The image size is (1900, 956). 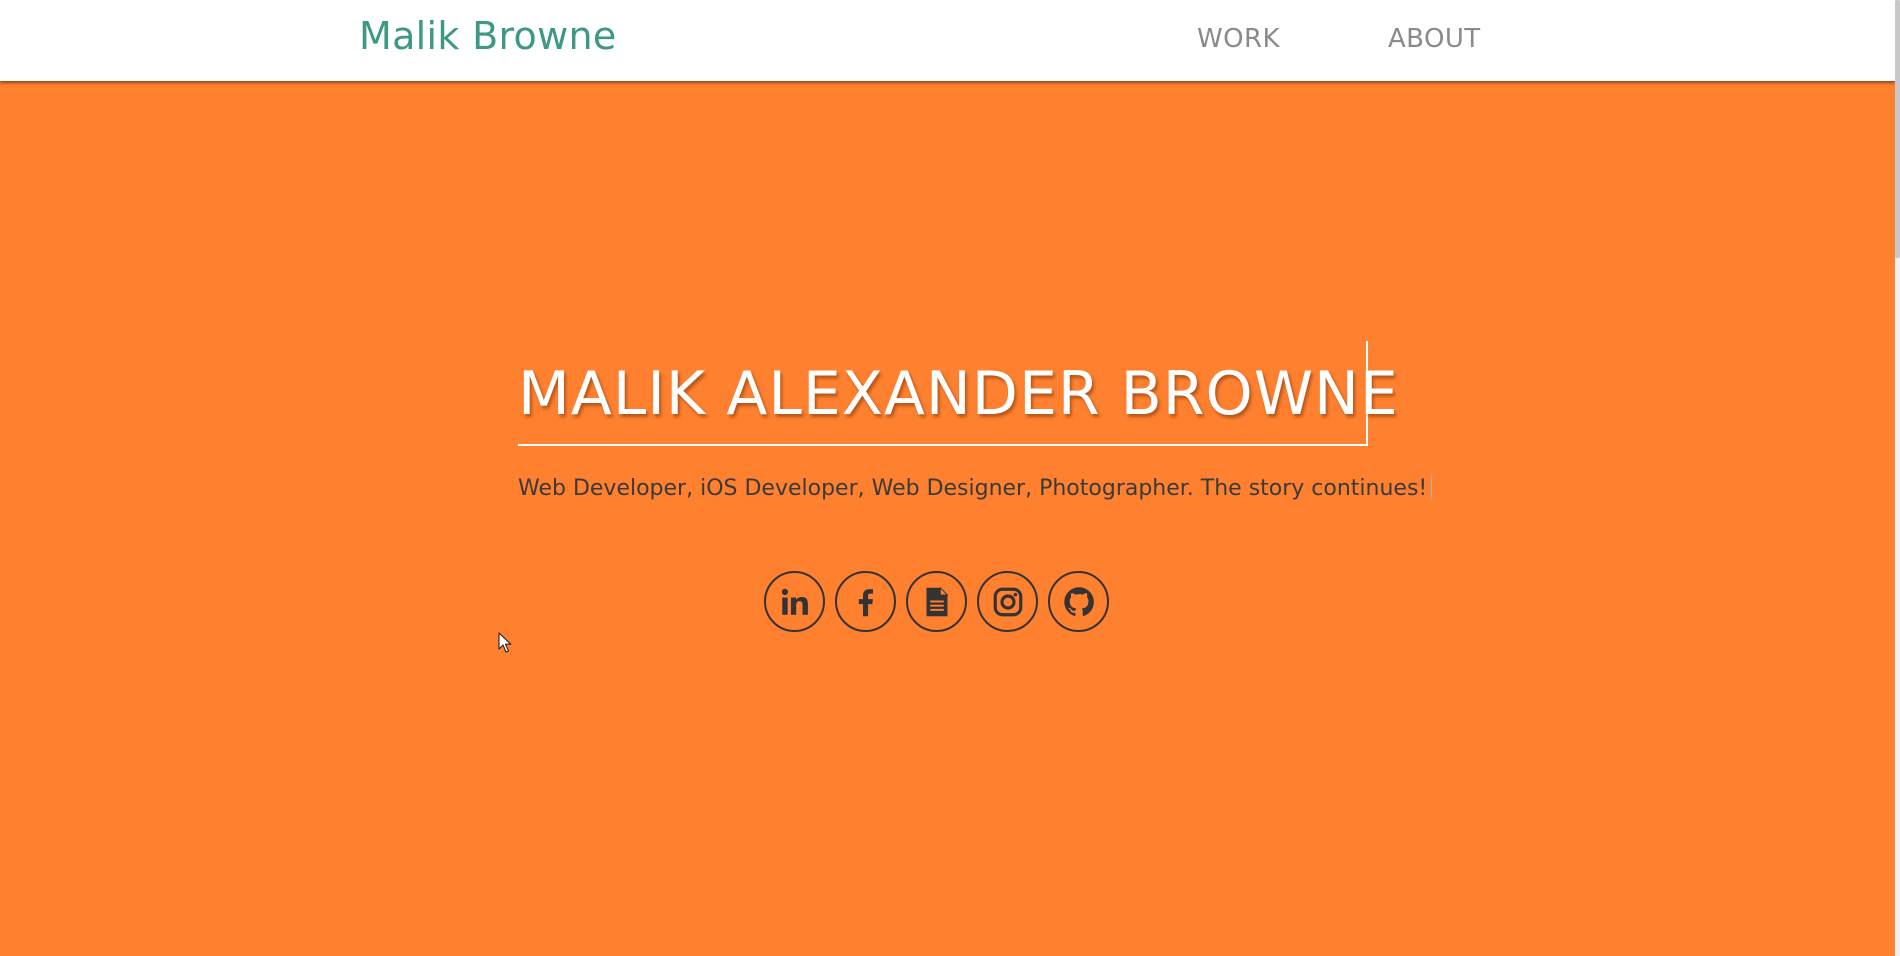 What do you see at coordinates (1897, 129) in the screenshot?
I see `scrollbar-thumb` at bounding box center [1897, 129].